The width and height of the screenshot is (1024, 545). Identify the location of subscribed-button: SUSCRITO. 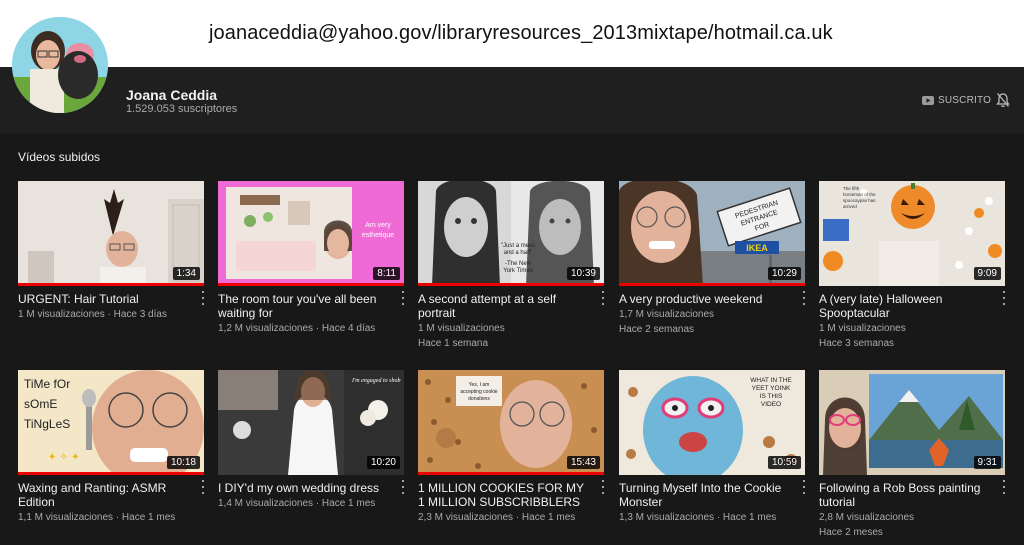
(956, 100).